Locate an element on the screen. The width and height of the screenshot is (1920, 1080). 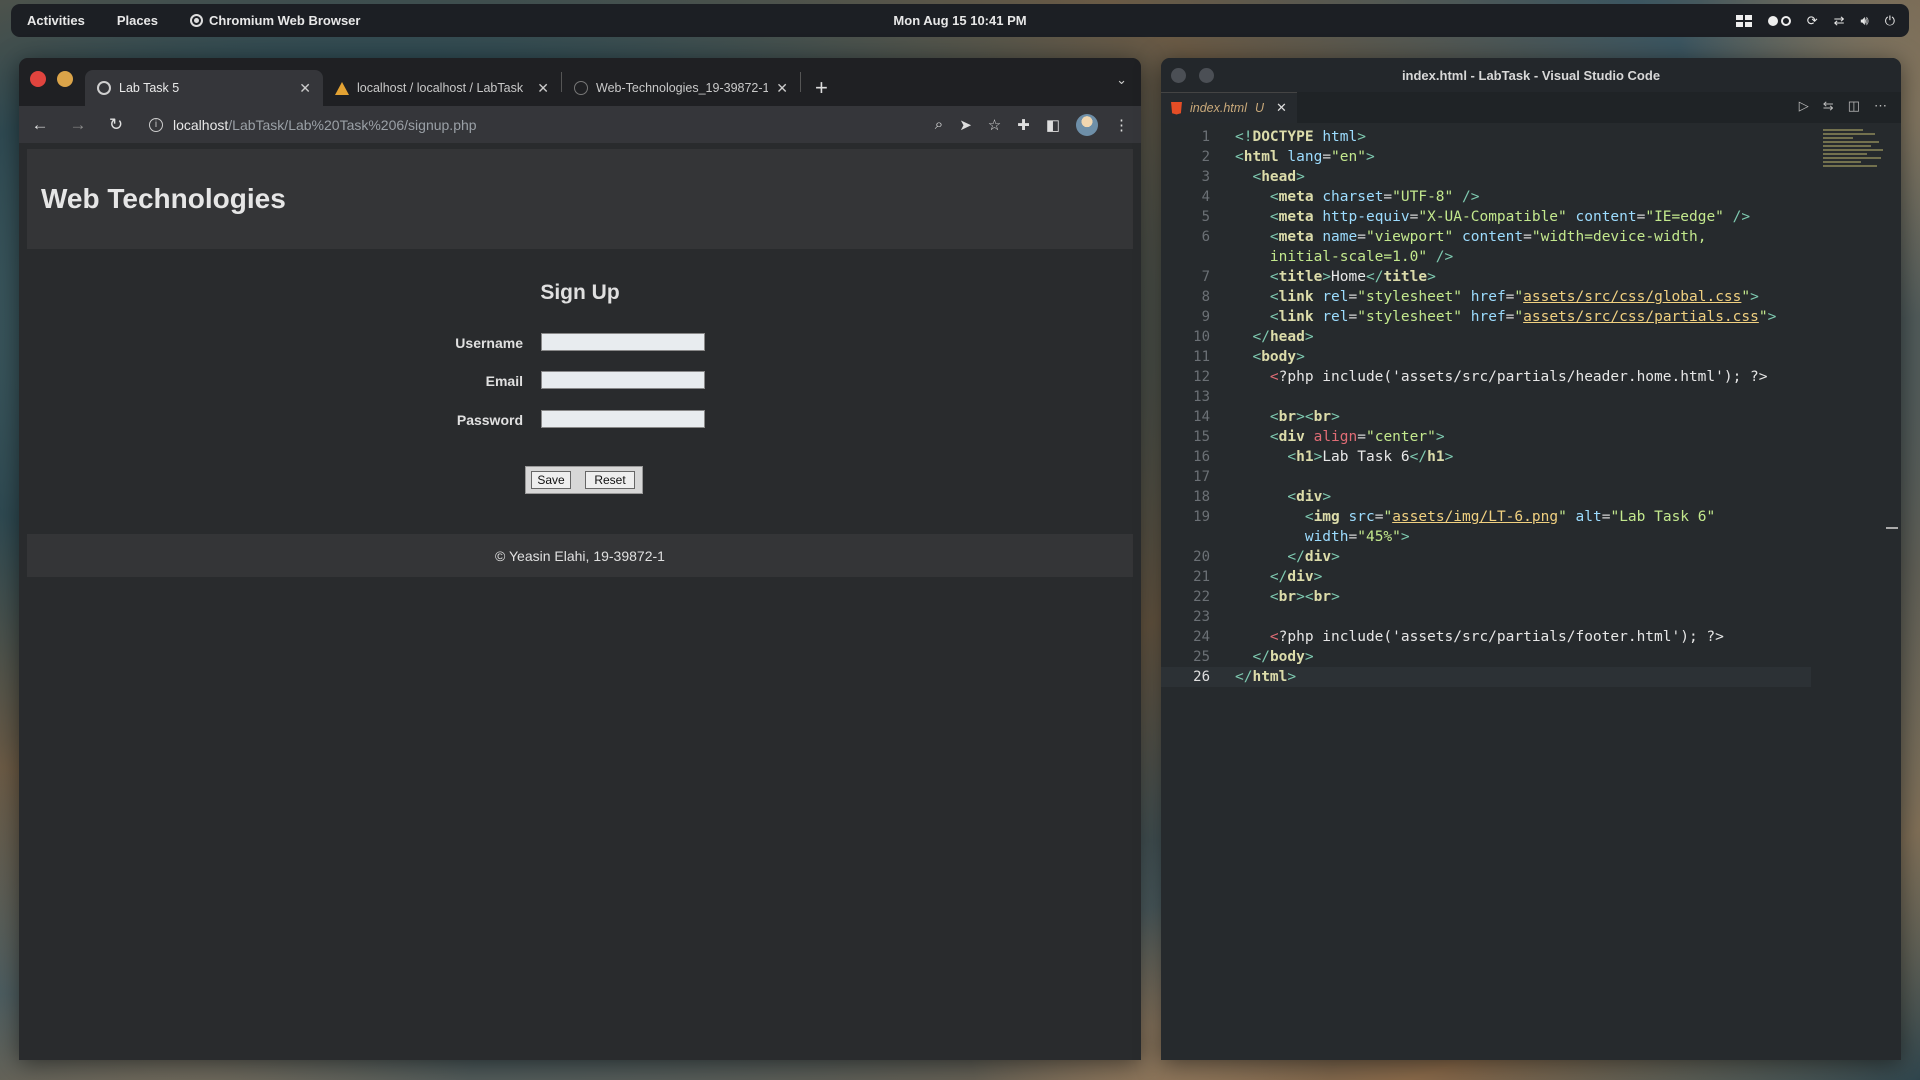
password-row: Password is located at coordinates (580, 422).